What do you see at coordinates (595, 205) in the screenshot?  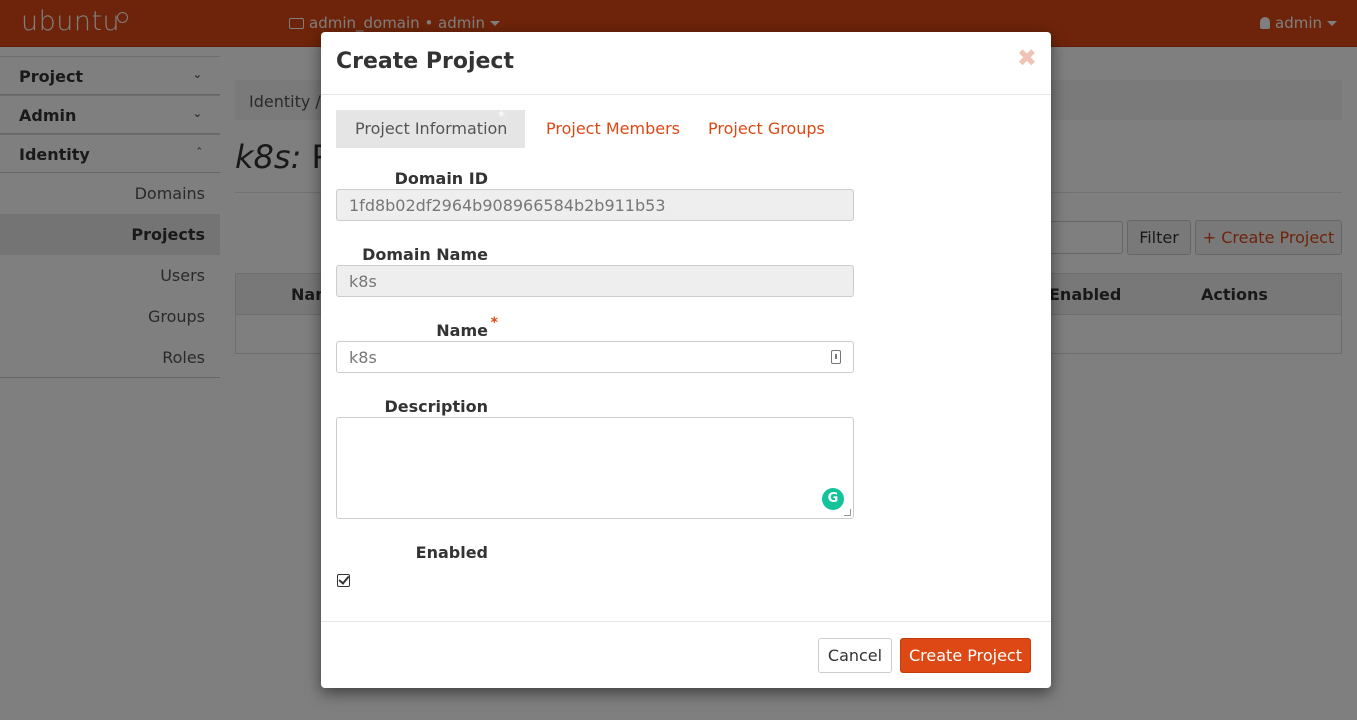 I see `domain-id-field: 1fd8b02df2964b908966584b2b911b53` at bounding box center [595, 205].